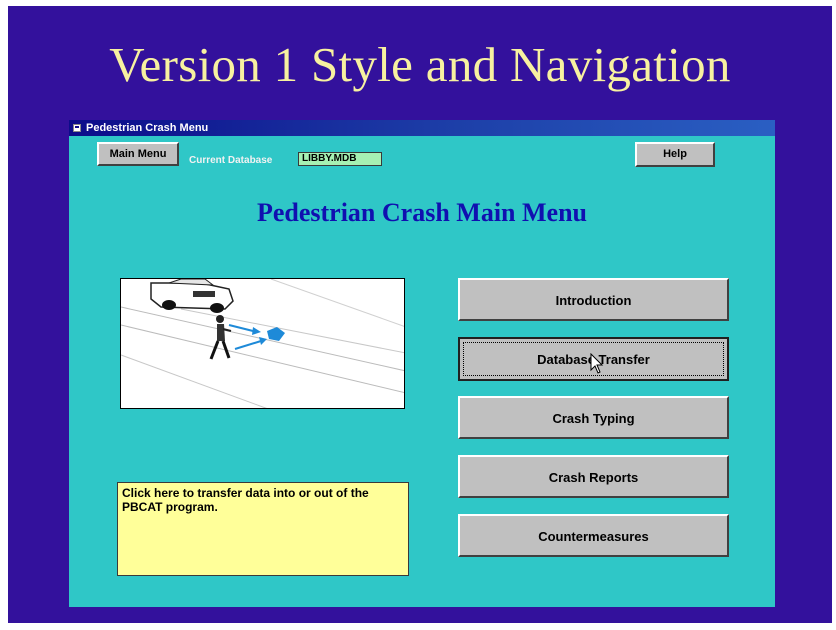 The image size is (836, 630). I want to click on window-title: Pedestrian Crash Menu, so click(147, 128).